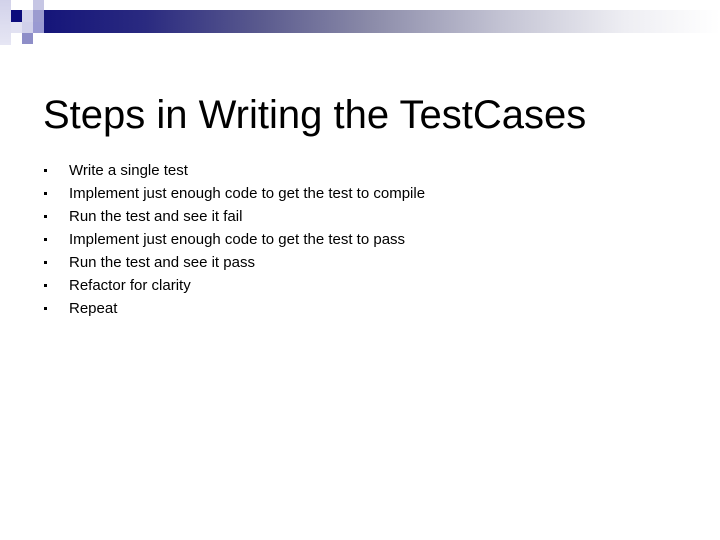  I want to click on header-gradient-bar, so click(382, 21).